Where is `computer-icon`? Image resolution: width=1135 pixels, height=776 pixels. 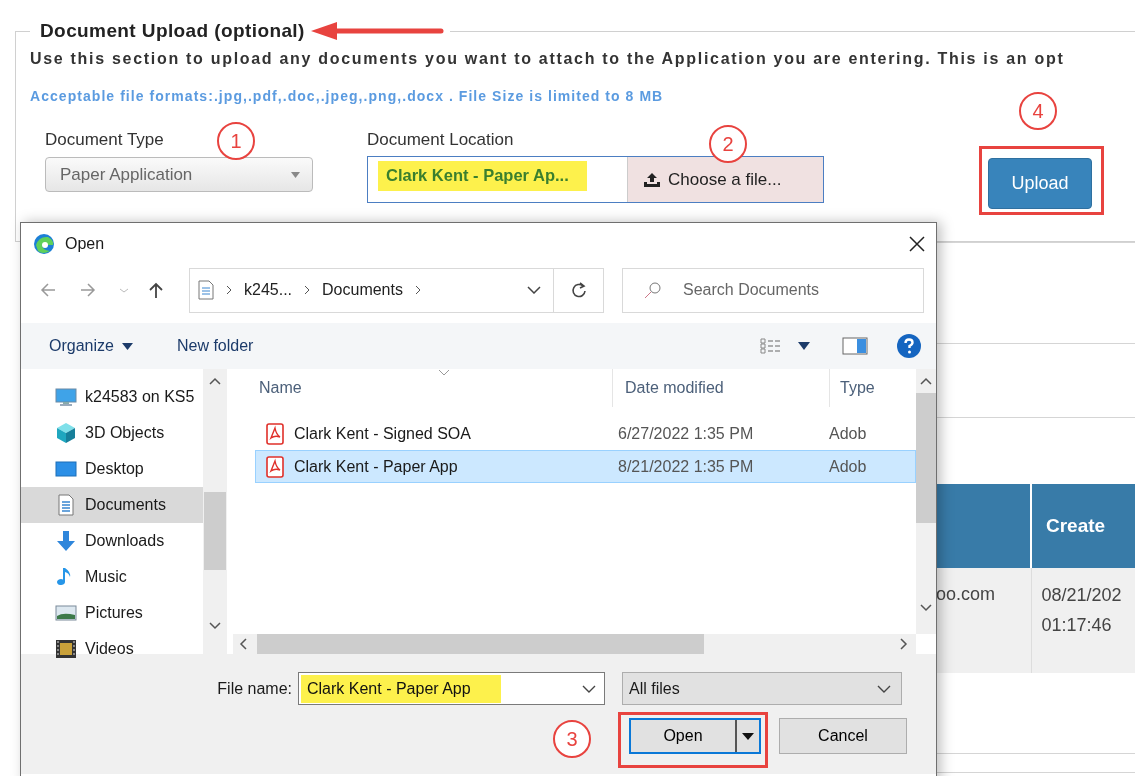
computer-icon is located at coordinates (66, 397).